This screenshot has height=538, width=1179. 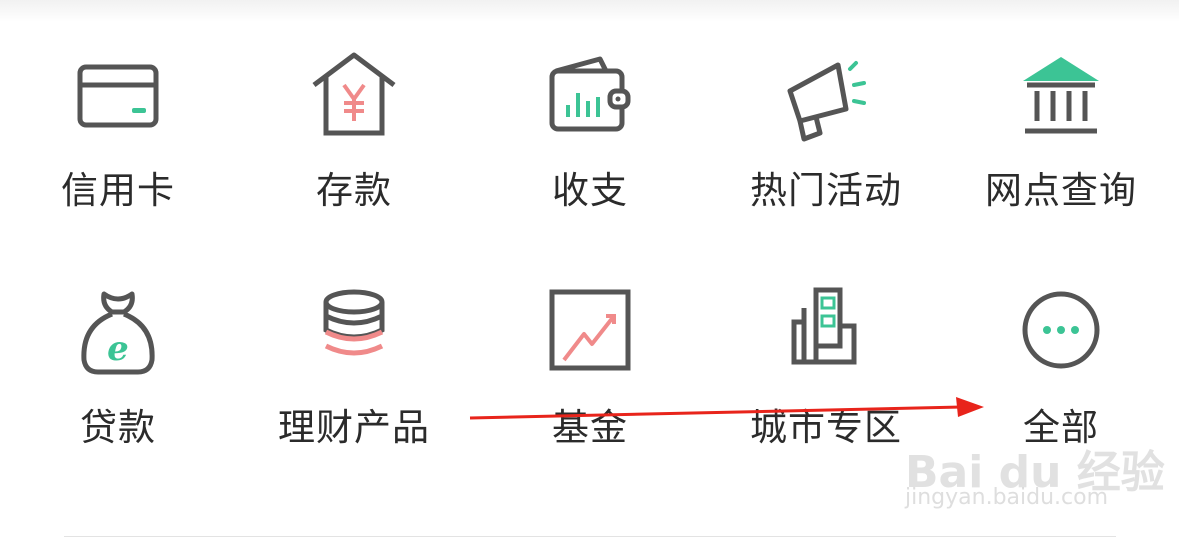 What do you see at coordinates (118, 190) in the screenshot?
I see `menu-label: 信用卡` at bounding box center [118, 190].